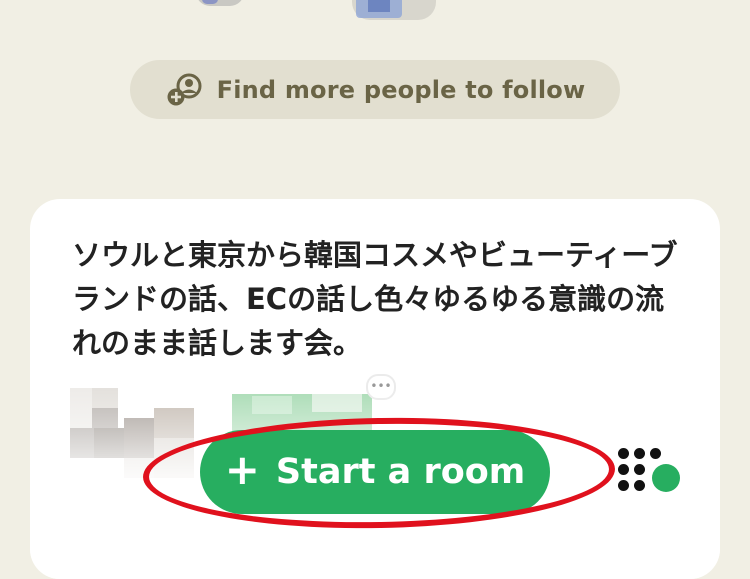 The image size is (750, 579). What do you see at coordinates (400, 472) in the screenshot?
I see `start-room-label: Start a room` at bounding box center [400, 472].